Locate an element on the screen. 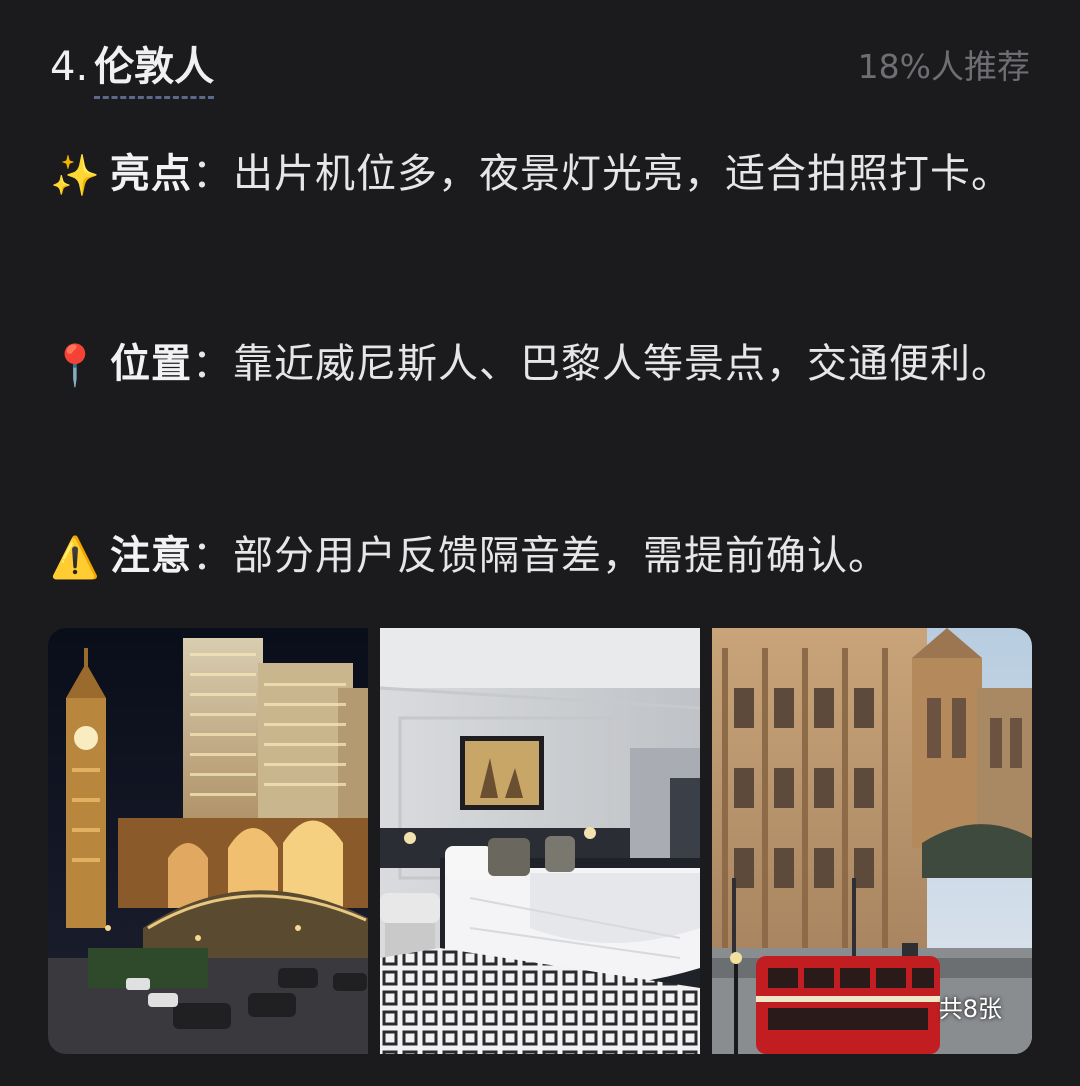 The height and width of the screenshot is (1086, 1080). highlight-text: 出片机位多，夜景灯光亮，适合拍照打卡。 is located at coordinates (622, 174).